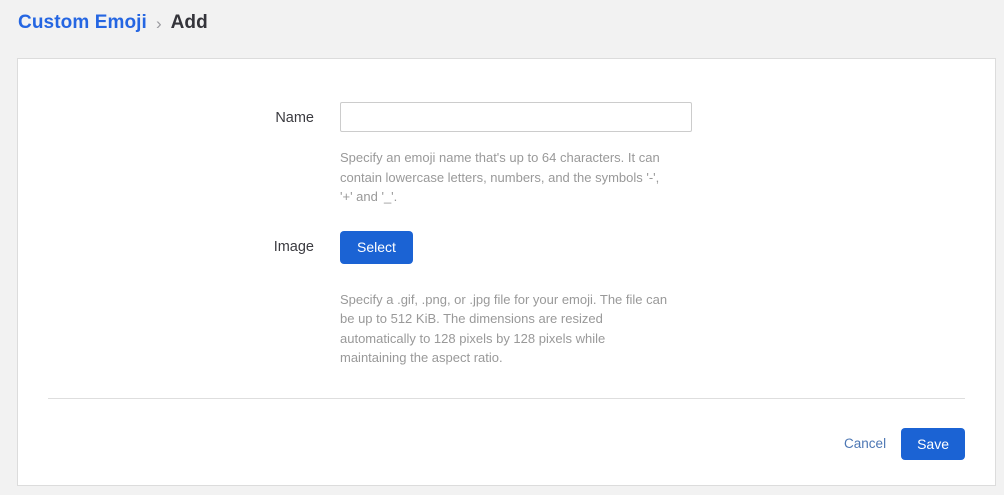  I want to click on breadcrumb: Custom Emoji › Add, so click(502, 29).